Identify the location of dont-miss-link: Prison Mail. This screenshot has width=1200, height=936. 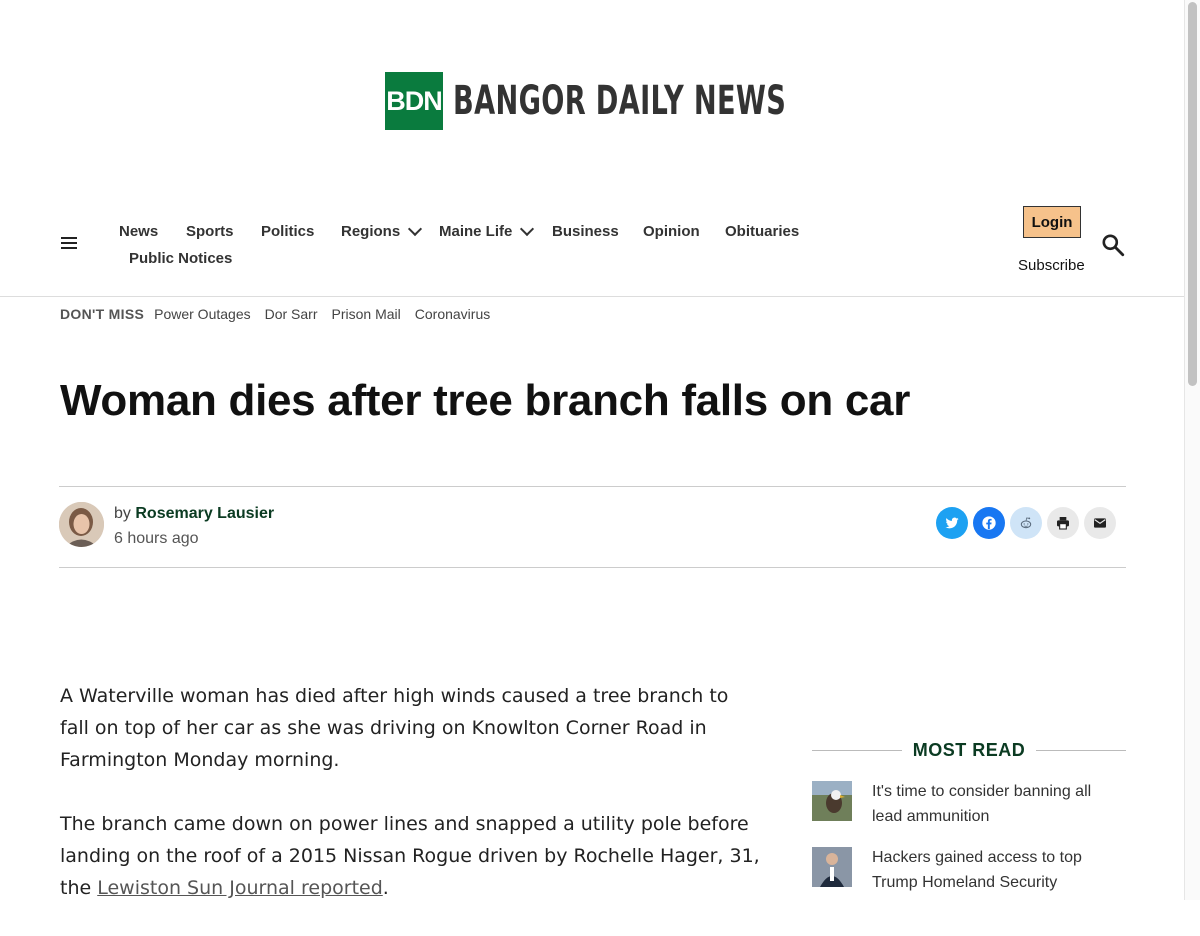
(366, 314).